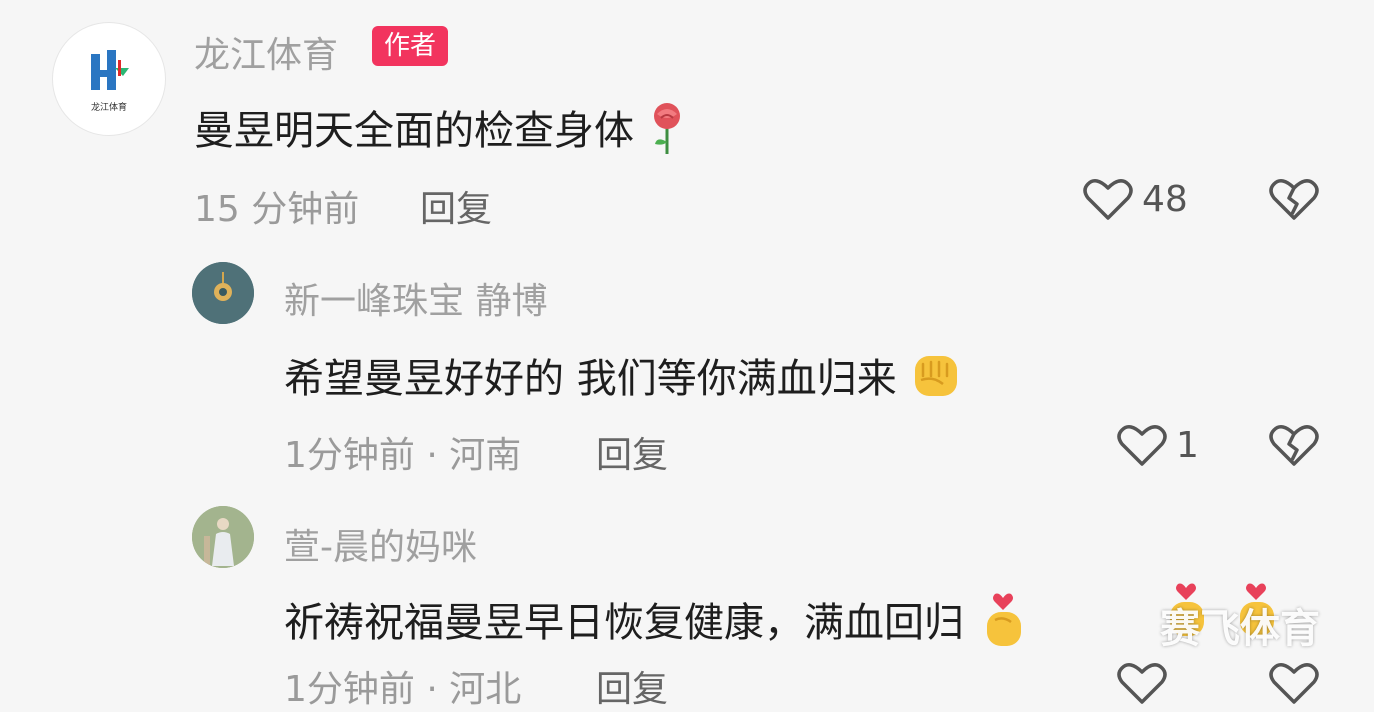 This screenshot has width=1374, height=712. Describe the element at coordinates (1003, 625) in the screenshot. I see `finger-heart-icon` at that location.